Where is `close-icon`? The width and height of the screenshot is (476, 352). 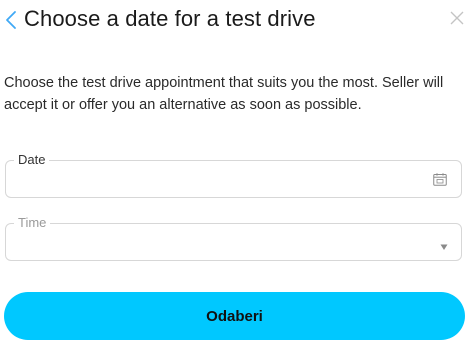
close-icon is located at coordinates (457, 18).